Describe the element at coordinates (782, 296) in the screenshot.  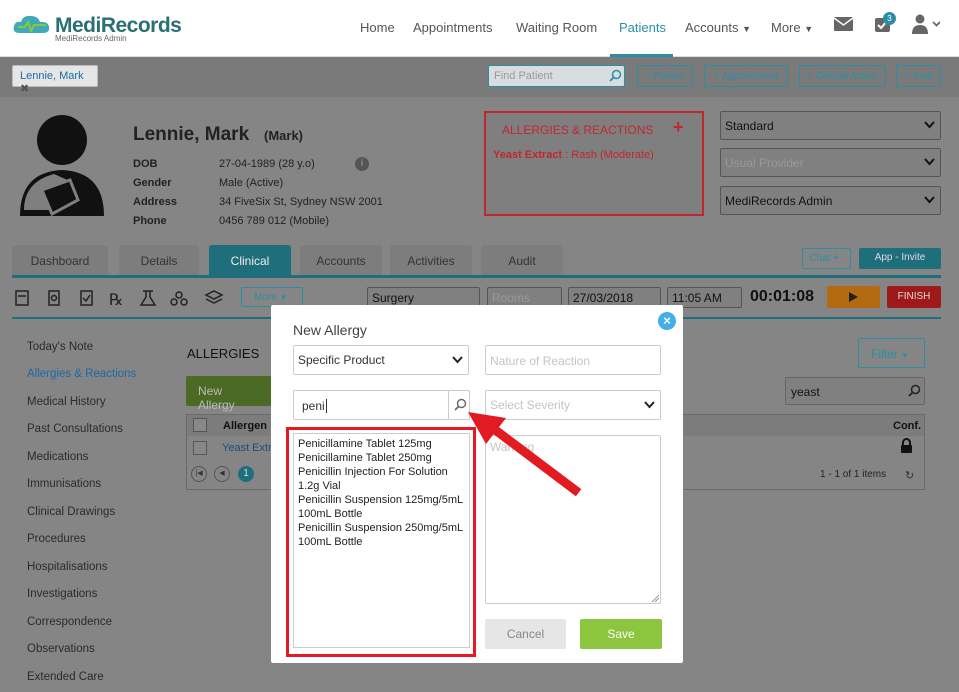
I see `consult-timer: 00:01:08` at that location.